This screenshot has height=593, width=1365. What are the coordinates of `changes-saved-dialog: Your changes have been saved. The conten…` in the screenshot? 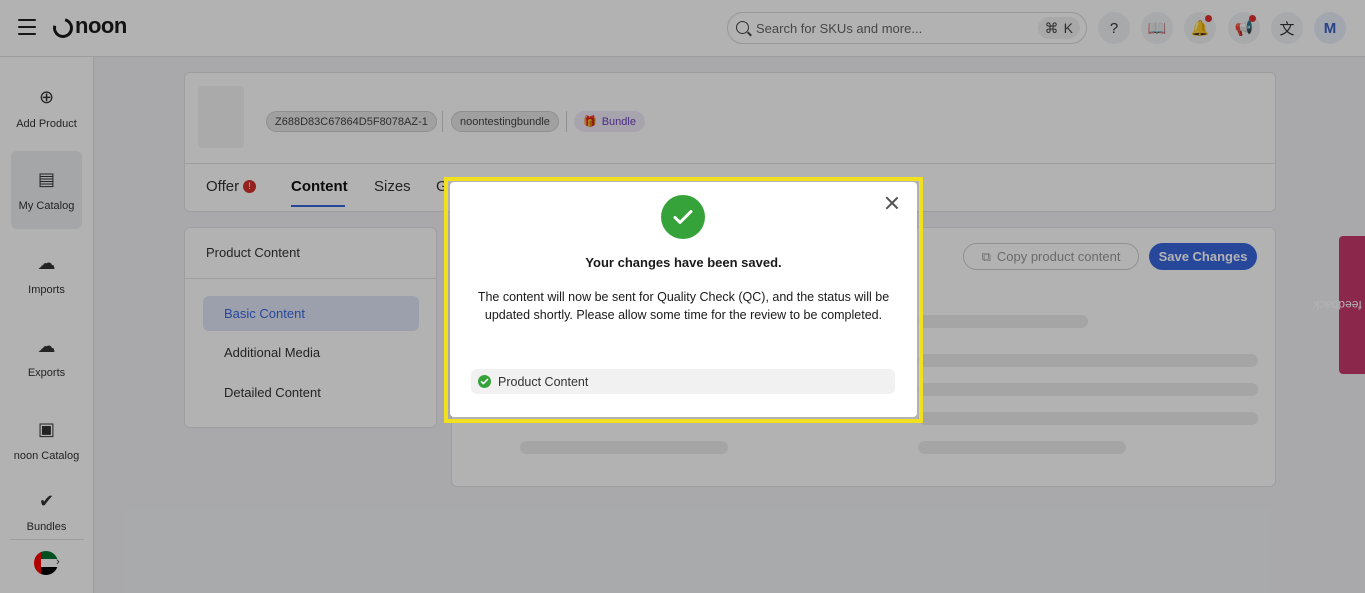 It's located at (683, 299).